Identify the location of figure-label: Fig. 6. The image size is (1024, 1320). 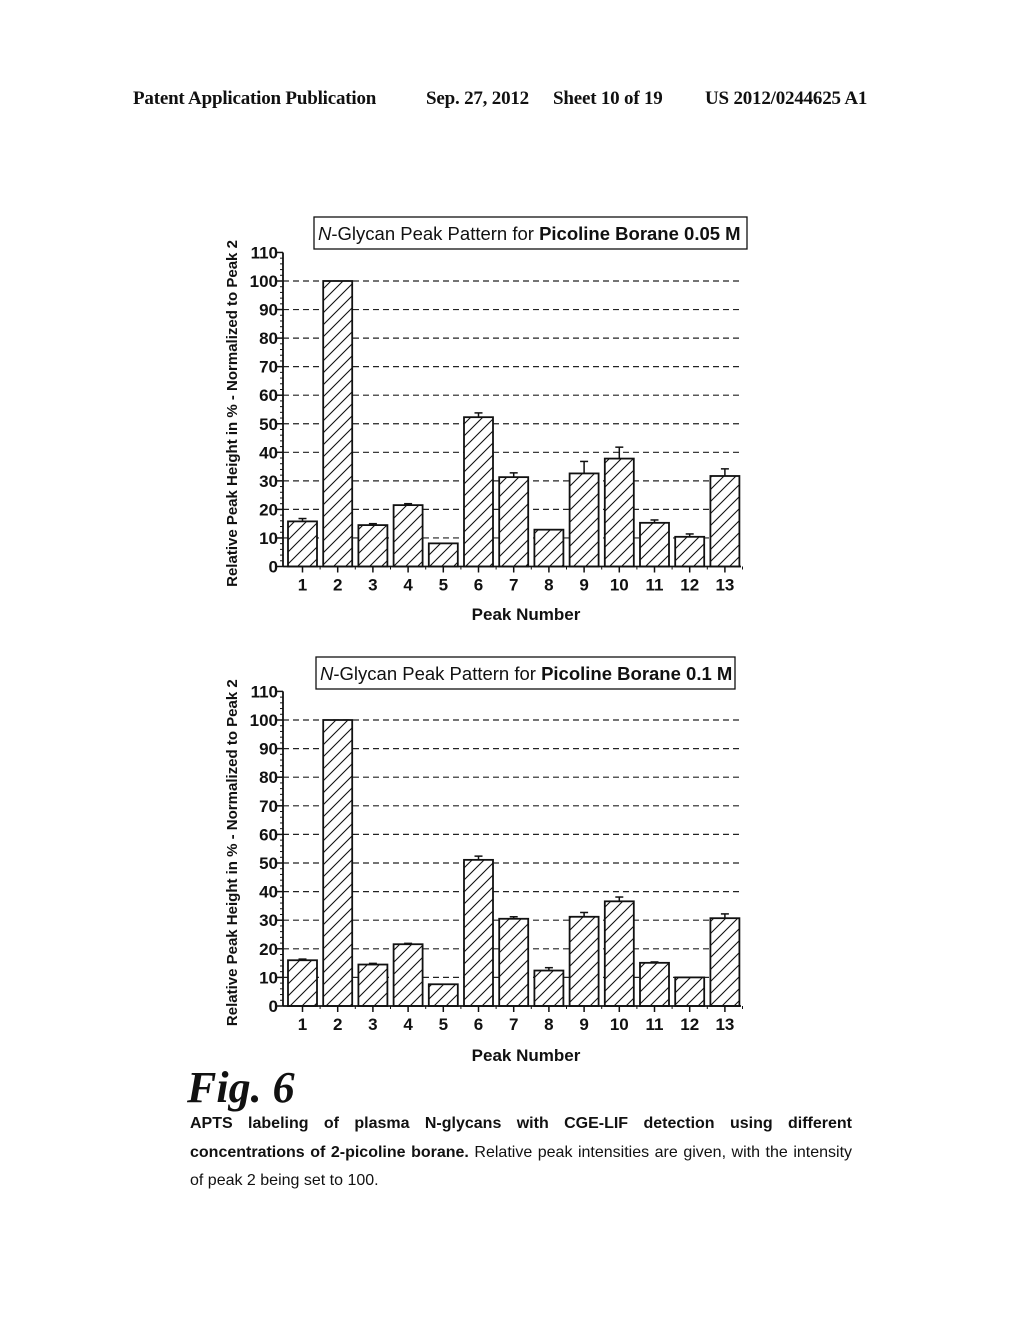
(241, 1087).